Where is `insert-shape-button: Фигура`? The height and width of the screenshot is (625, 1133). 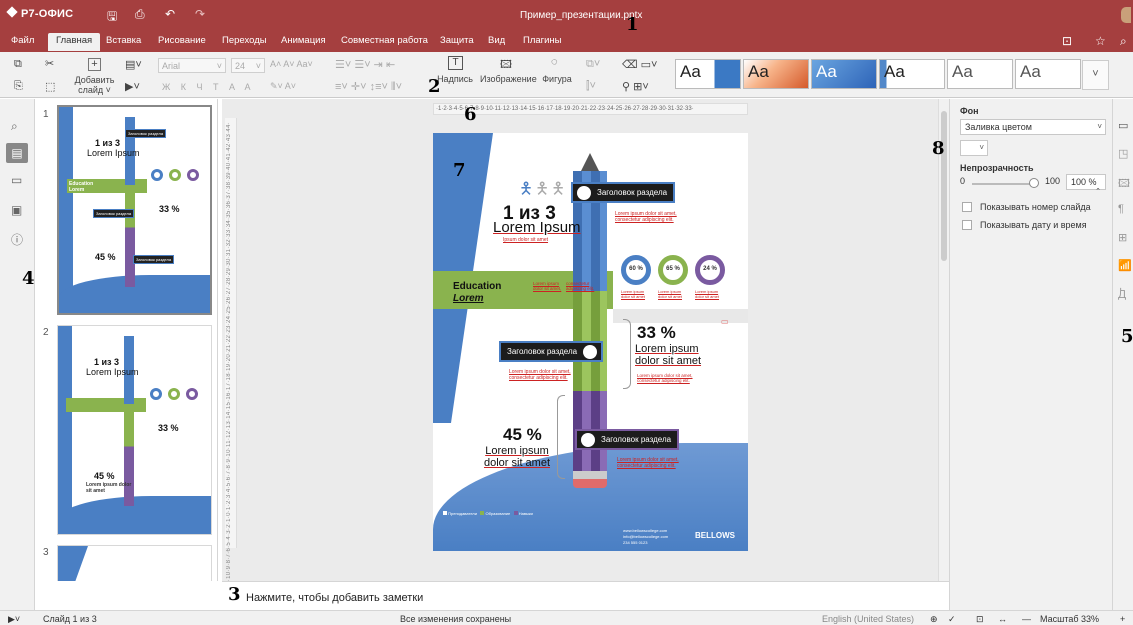 insert-shape-button: Фигура is located at coordinates (557, 79).